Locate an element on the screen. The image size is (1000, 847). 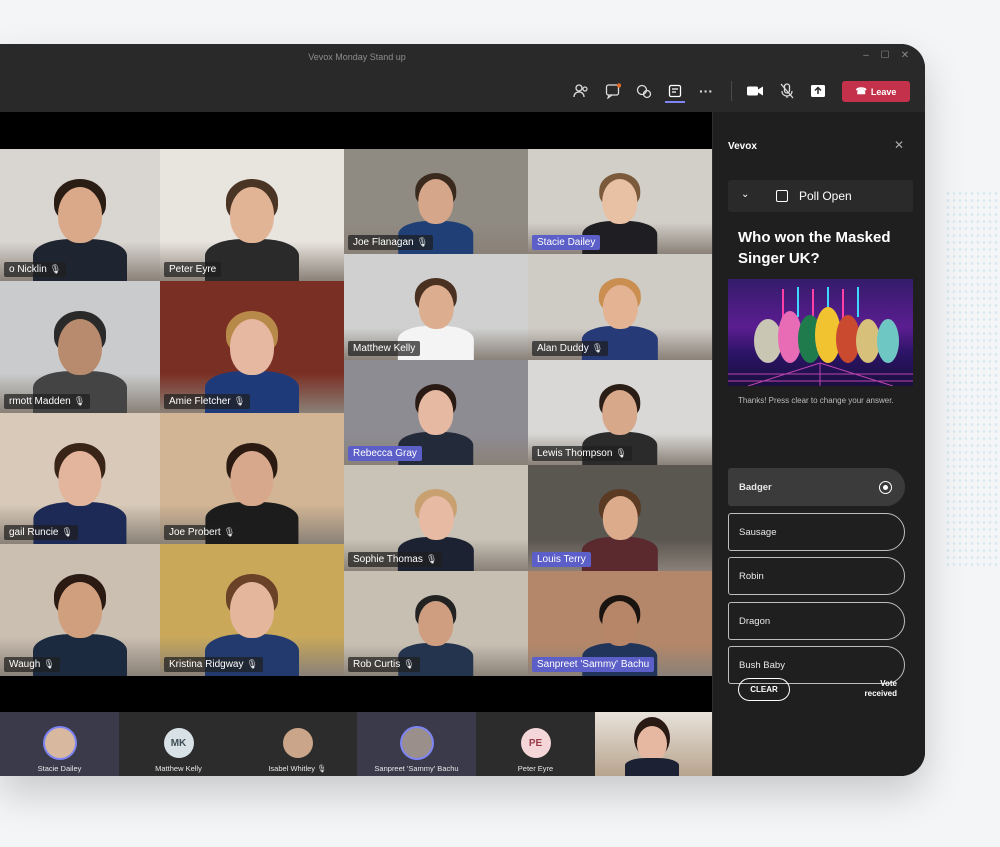
avatar: MK is located at coordinates (178, 743).